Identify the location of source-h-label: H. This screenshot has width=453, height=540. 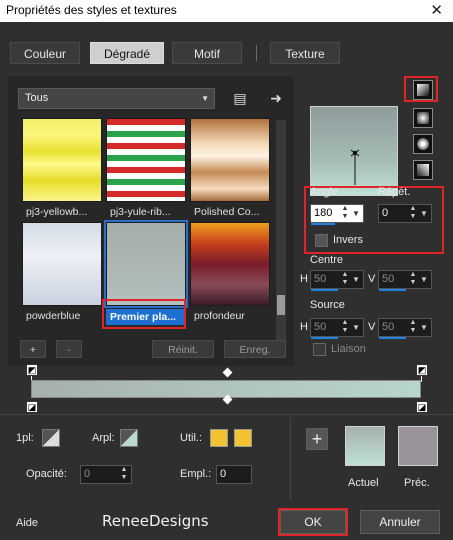
(304, 327).